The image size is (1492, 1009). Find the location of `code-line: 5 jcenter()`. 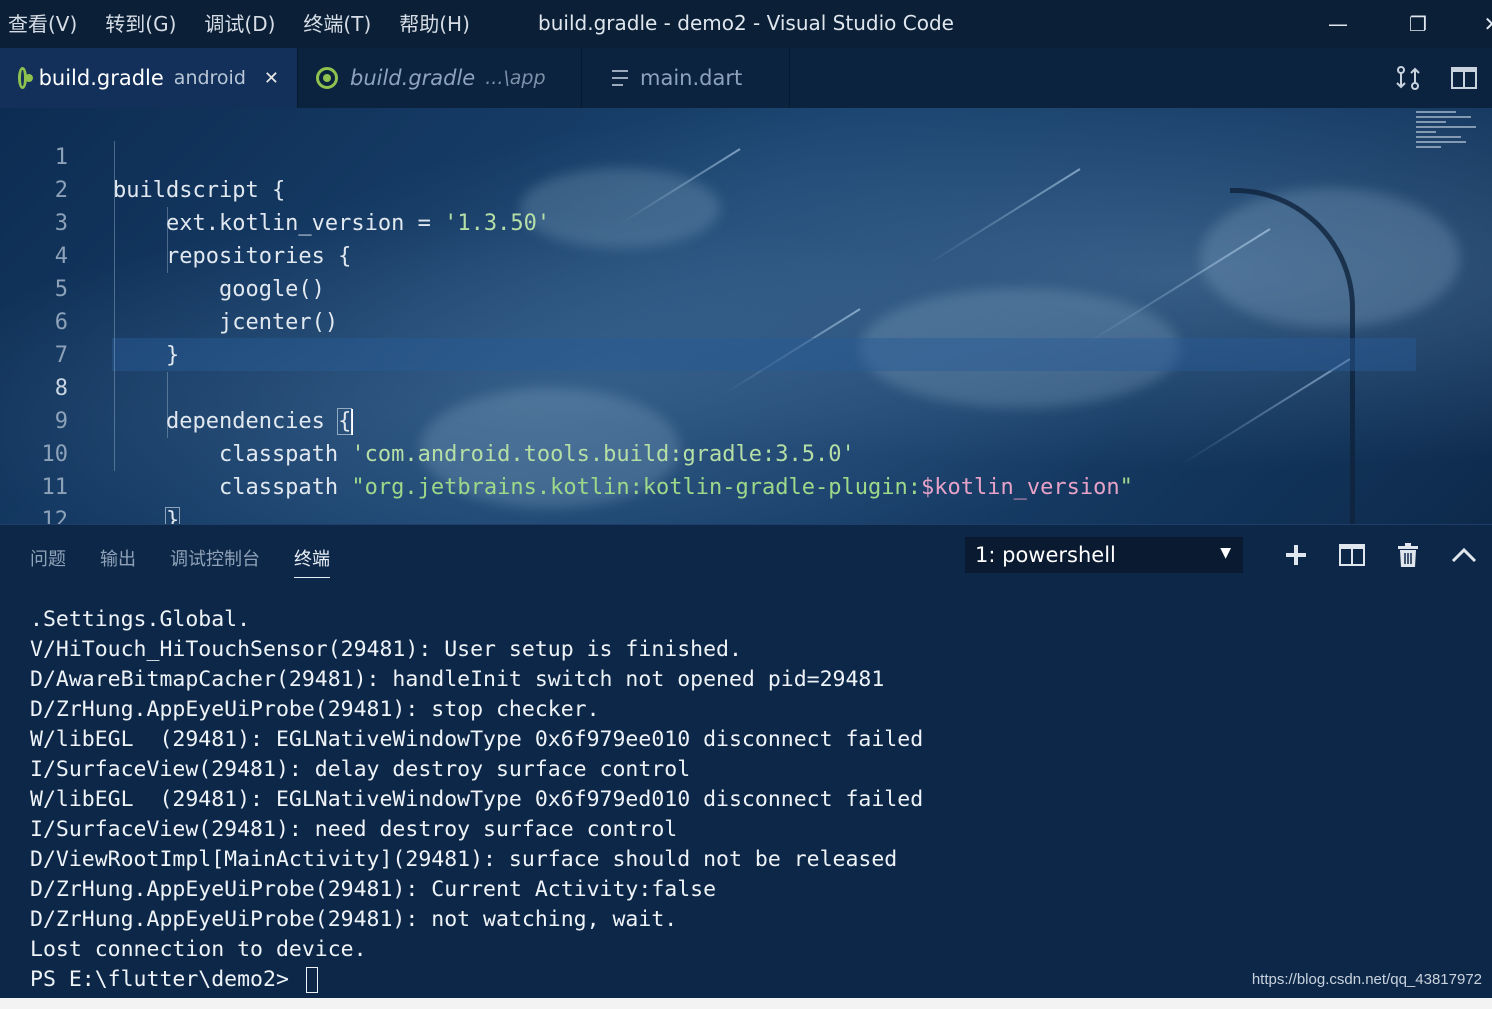

code-line: 5 jcenter() is located at coordinates (169, 287).